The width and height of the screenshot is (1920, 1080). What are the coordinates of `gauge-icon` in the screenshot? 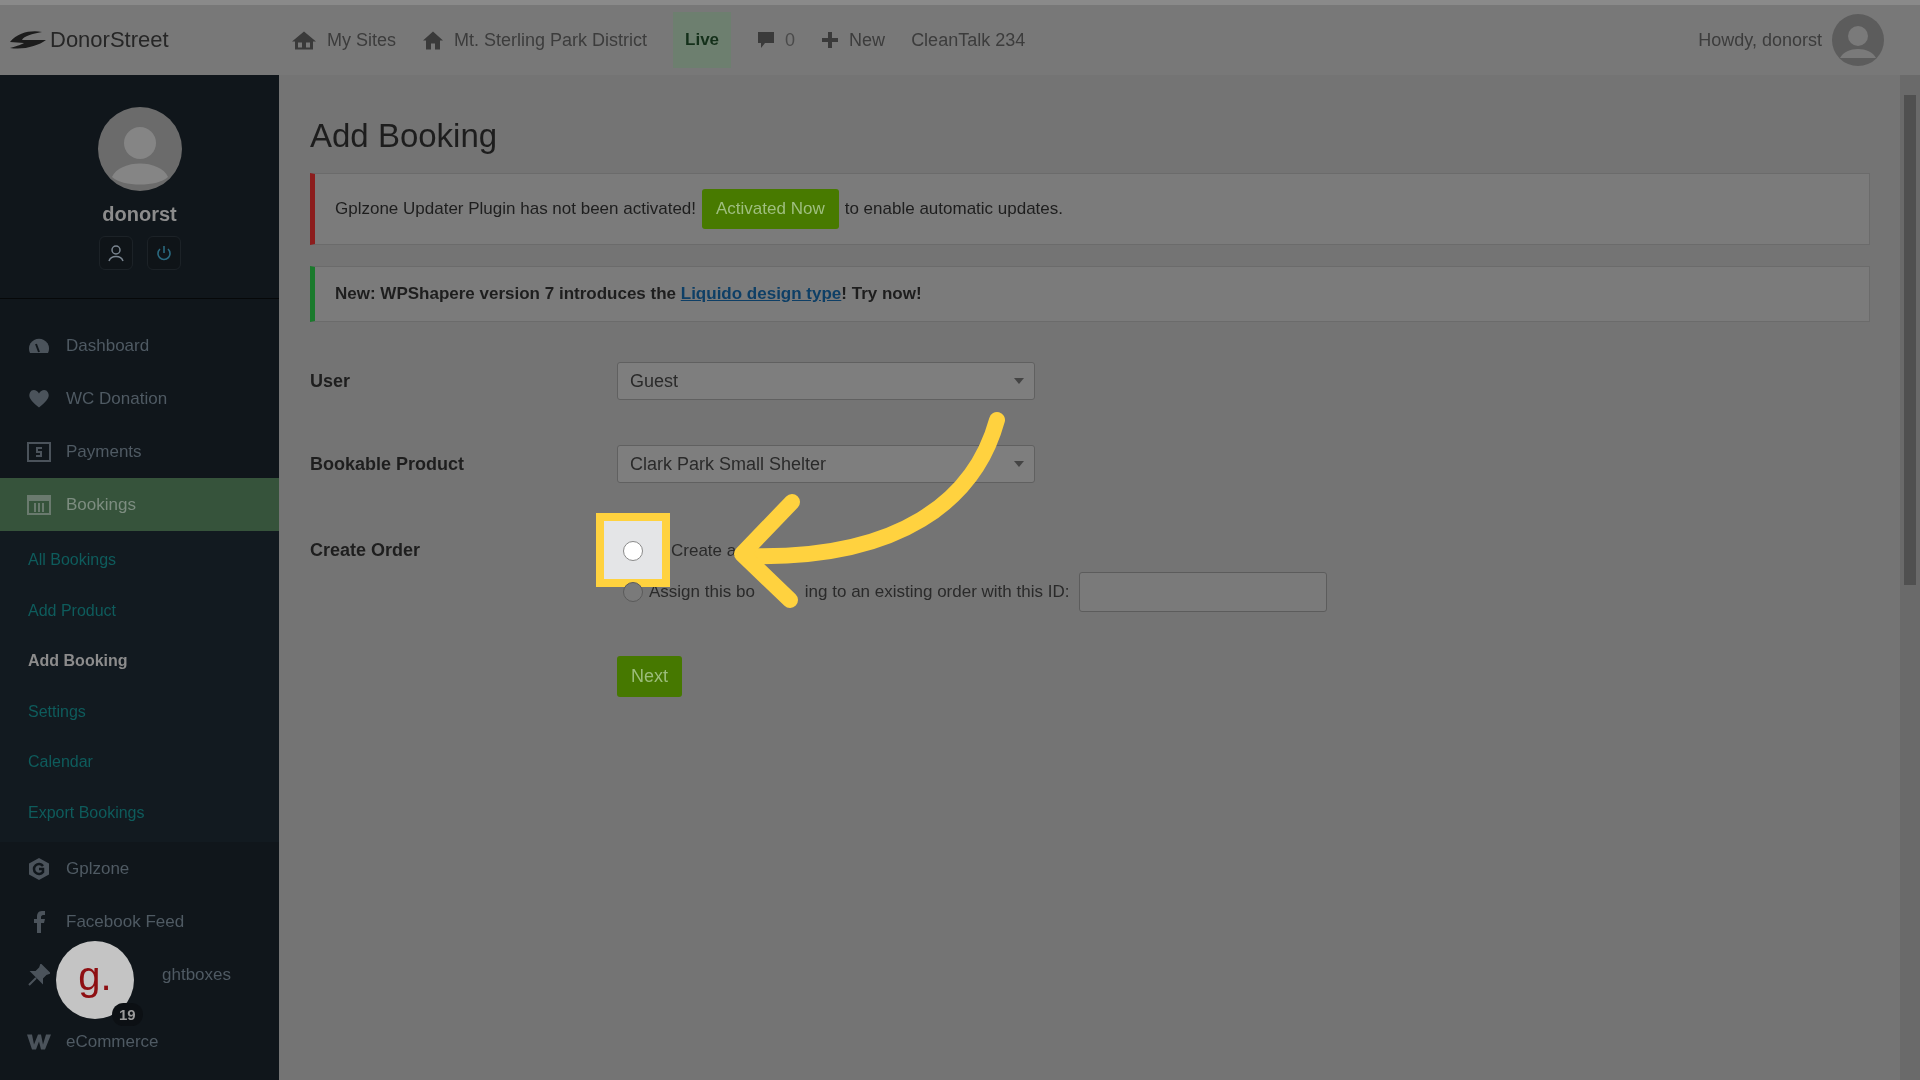 It's located at (39, 345).